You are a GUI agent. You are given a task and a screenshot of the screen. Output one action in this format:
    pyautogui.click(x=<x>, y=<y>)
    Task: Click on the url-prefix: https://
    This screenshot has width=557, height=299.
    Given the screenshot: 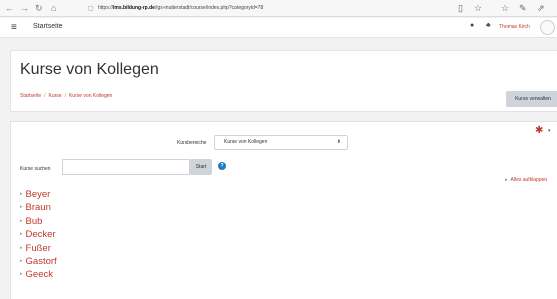 What is the action you would take?
    pyautogui.click(x=106, y=8)
    